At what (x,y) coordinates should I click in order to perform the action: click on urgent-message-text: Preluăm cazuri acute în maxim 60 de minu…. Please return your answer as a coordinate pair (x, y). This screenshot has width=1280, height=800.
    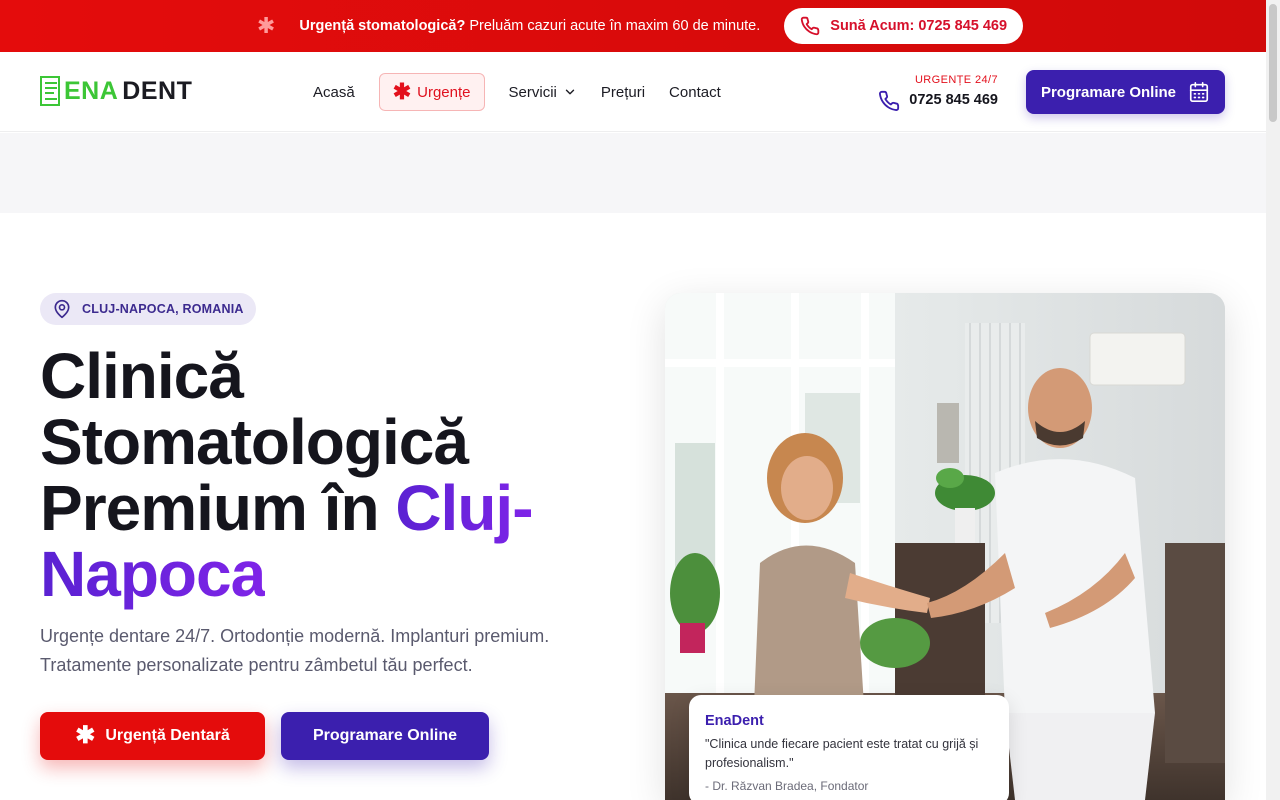
    Looking at the image, I should click on (613, 26).